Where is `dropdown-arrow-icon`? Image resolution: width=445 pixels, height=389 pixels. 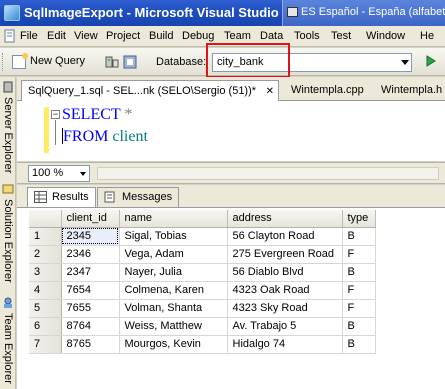 dropdown-arrow-icon is located at coordinates (405, 62).